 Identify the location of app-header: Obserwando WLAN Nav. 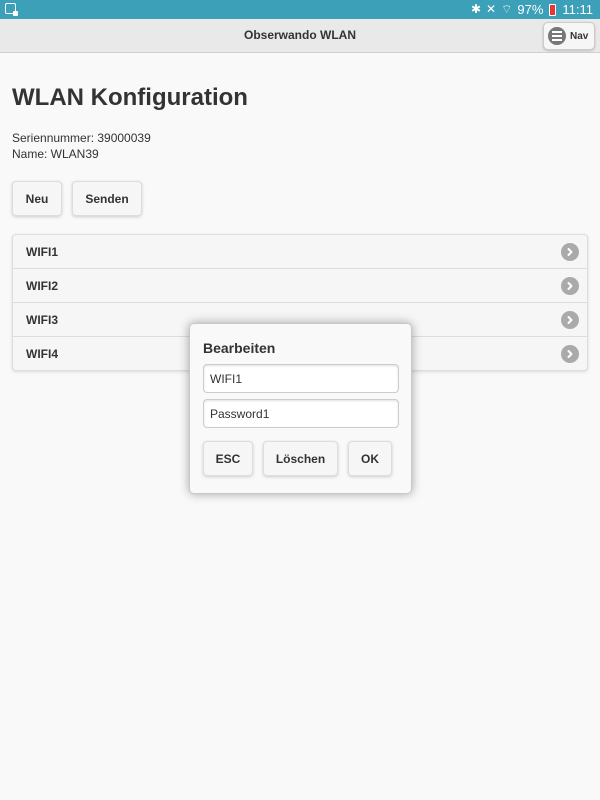
(300, 36).